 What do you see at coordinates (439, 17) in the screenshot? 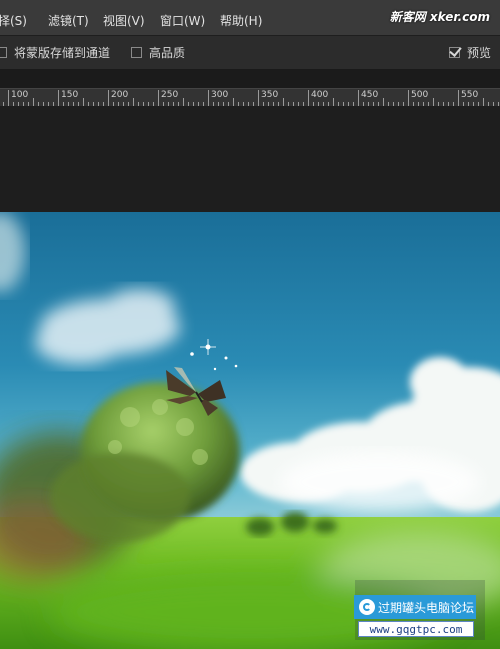
I see `site-watermark: 新客网 xker.com` at bounding box center [439, 17].